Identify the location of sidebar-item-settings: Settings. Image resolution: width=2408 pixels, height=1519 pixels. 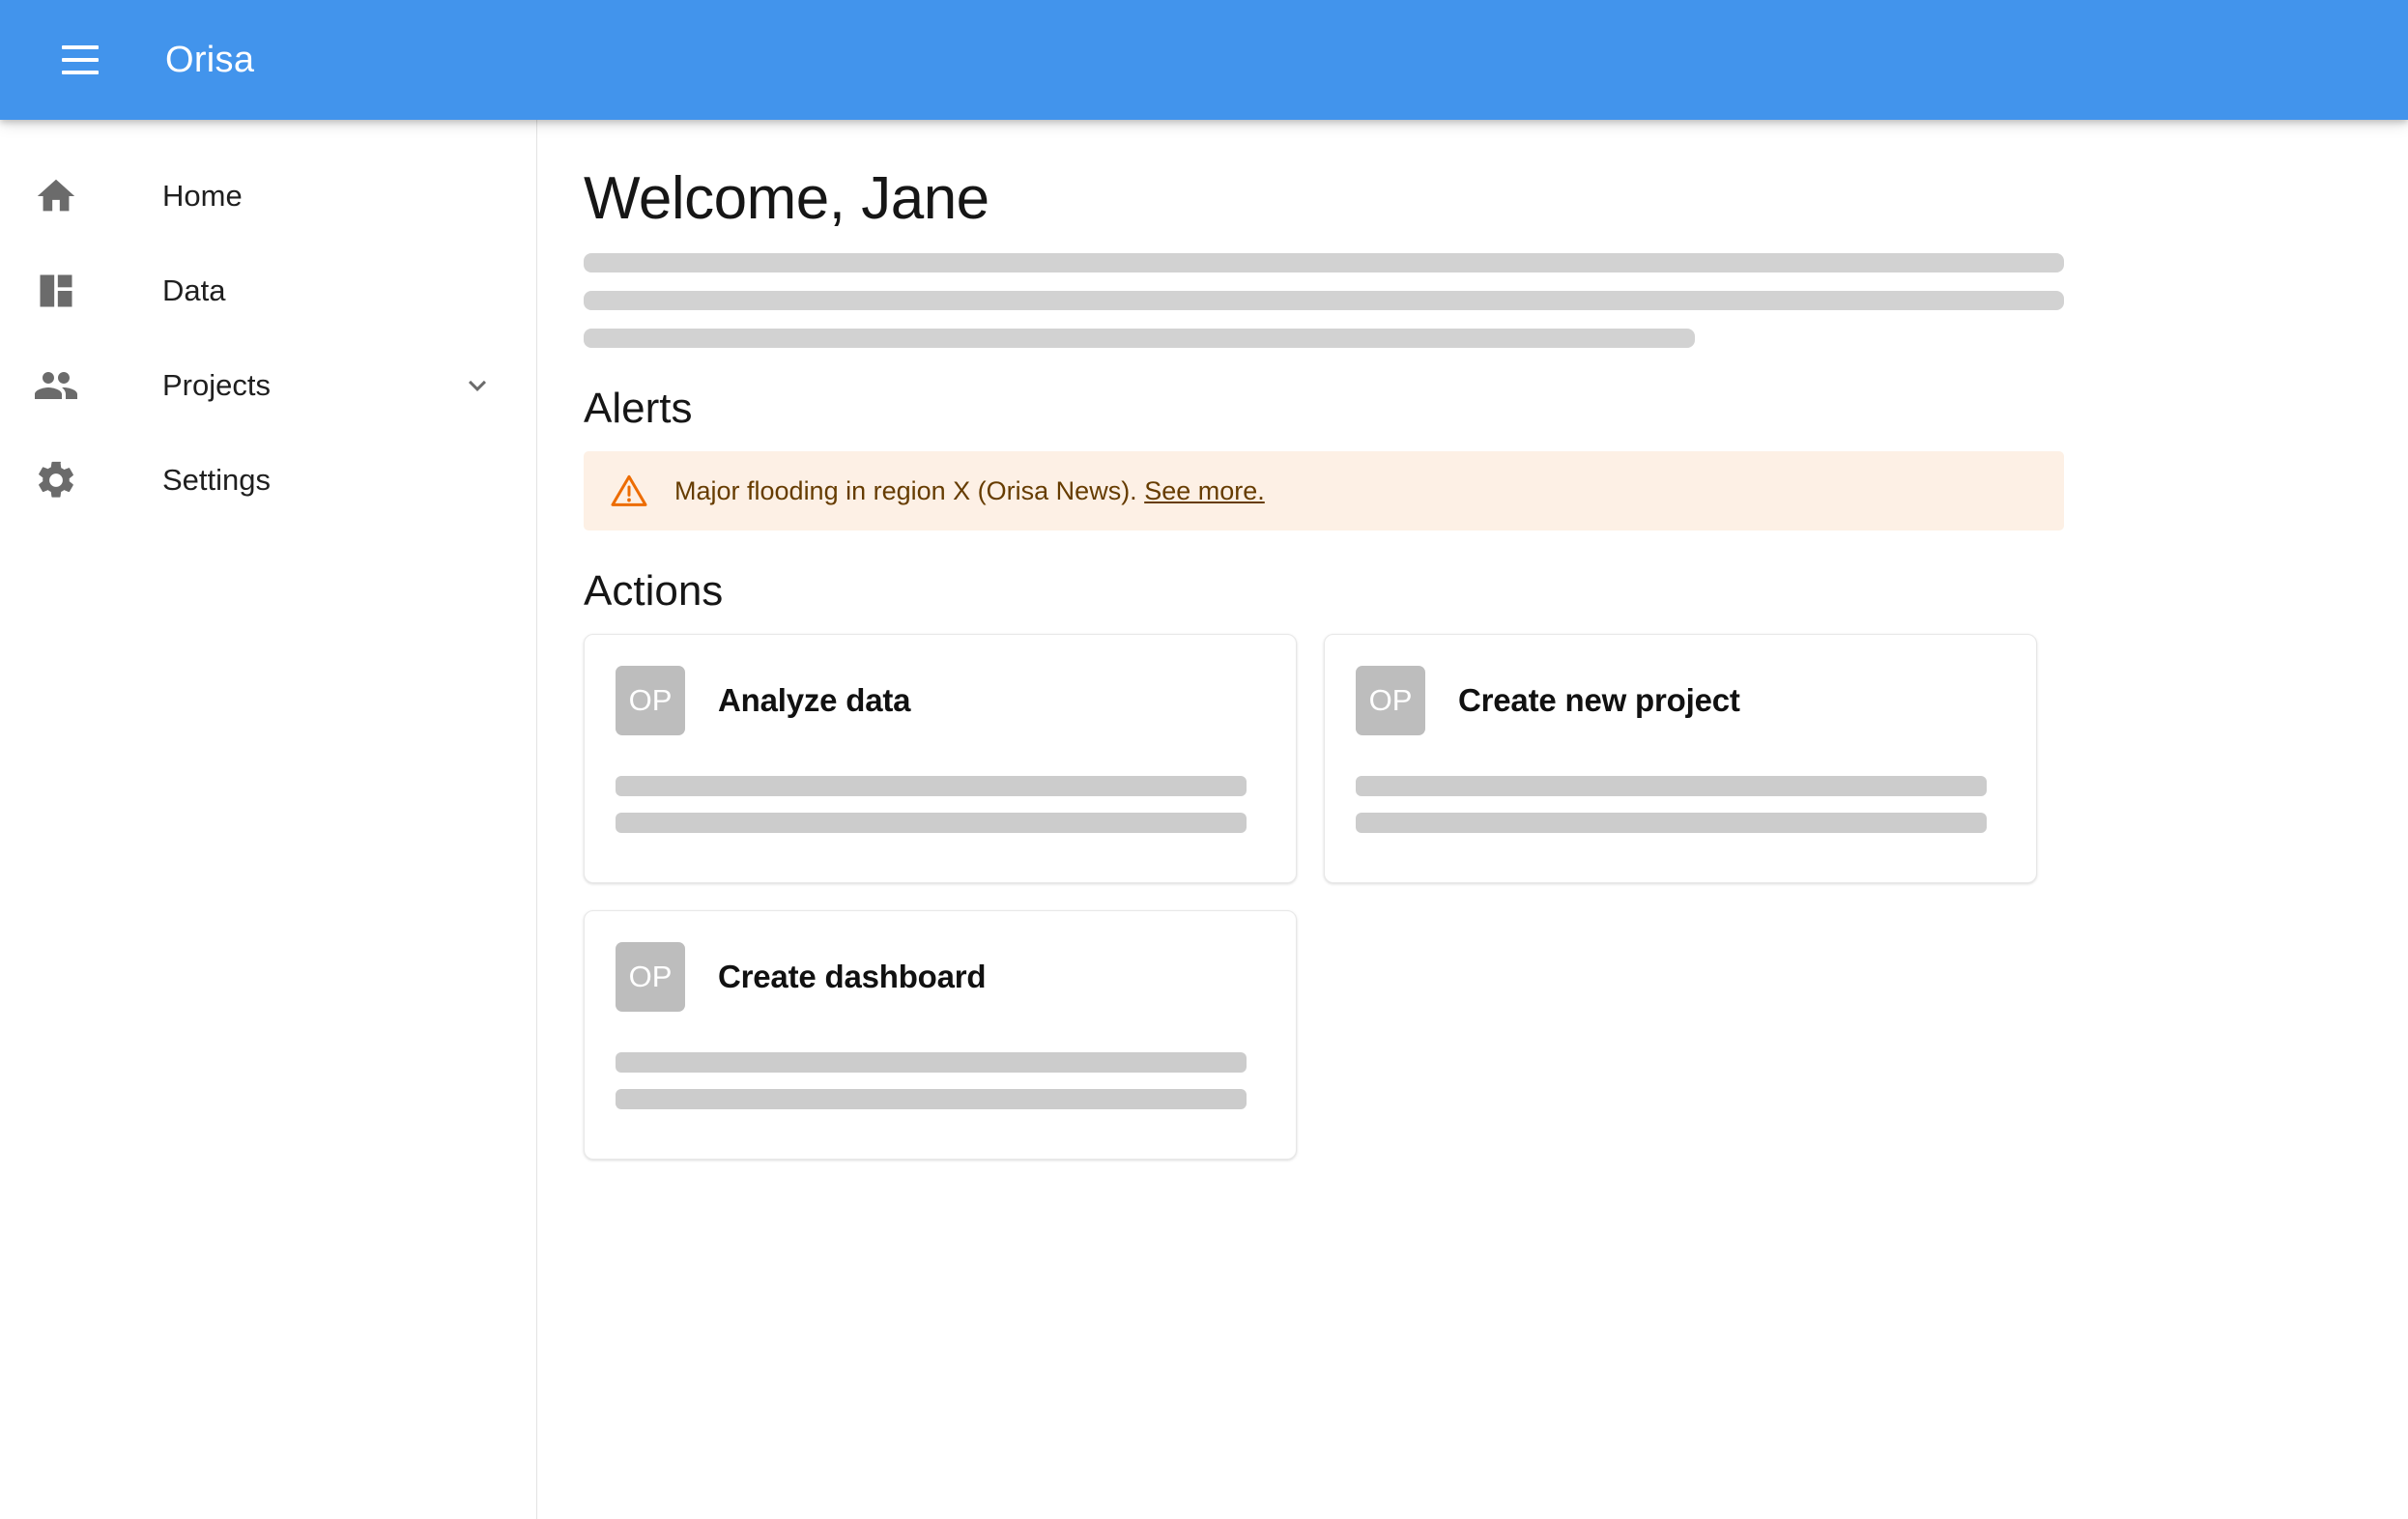
(268, 480).